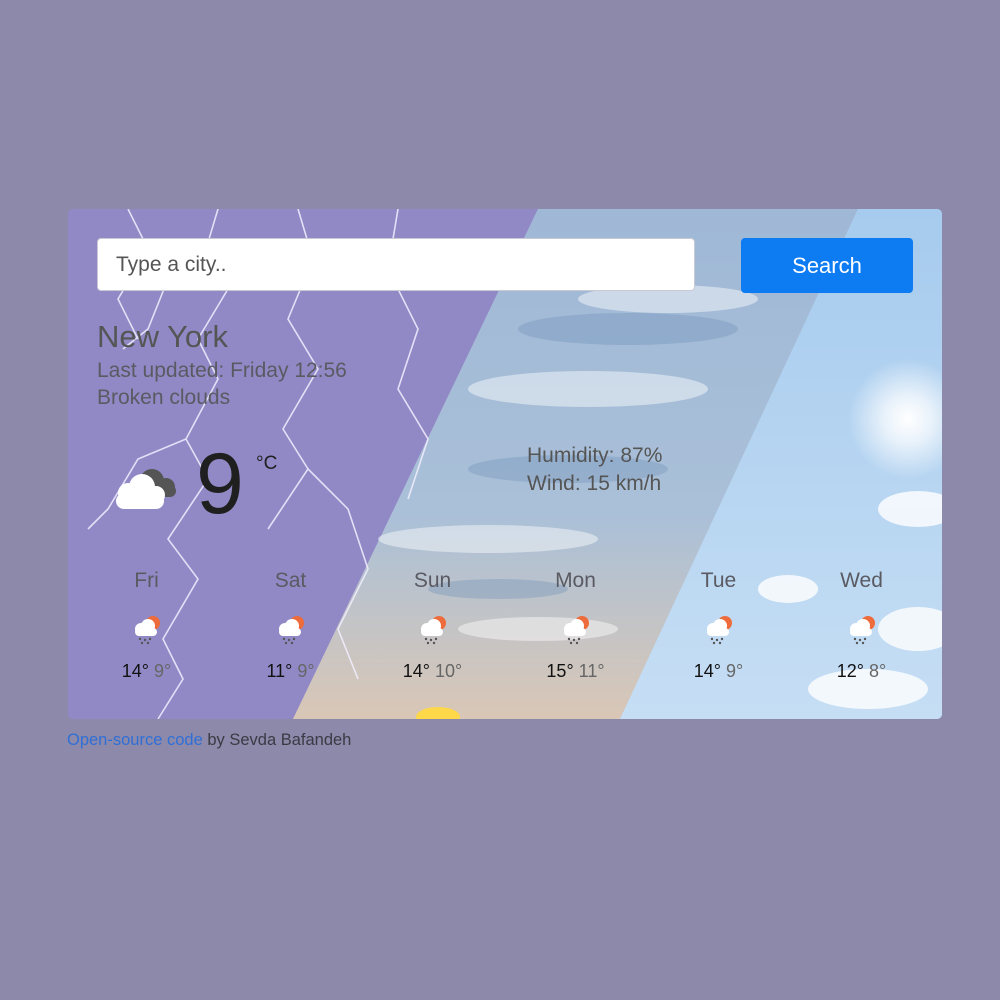 This screenshot has height=1000, width=1000. I want to click on forecast-temps: 15° 11°, so click(575, 671).